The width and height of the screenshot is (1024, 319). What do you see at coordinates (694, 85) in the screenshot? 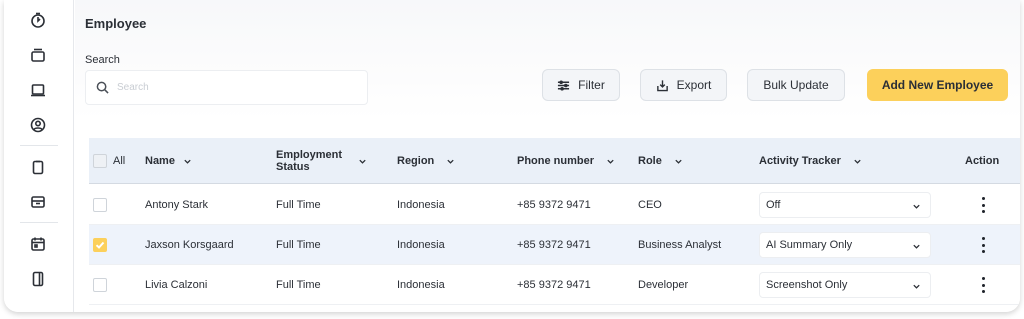
I see `export-label: Export` at bounding box center [694, 85].